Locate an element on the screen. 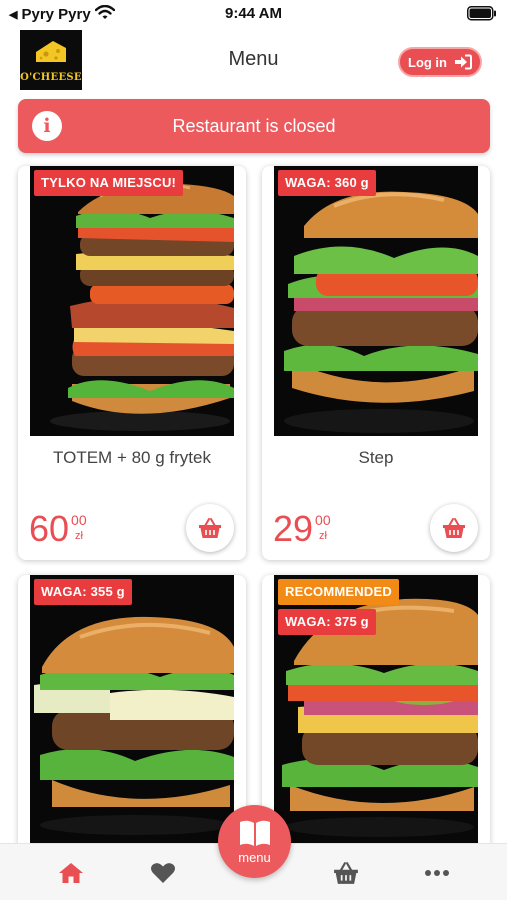 This screenshot has height=900, width=507. login-button: Log in is located at coordinates (440, 62).